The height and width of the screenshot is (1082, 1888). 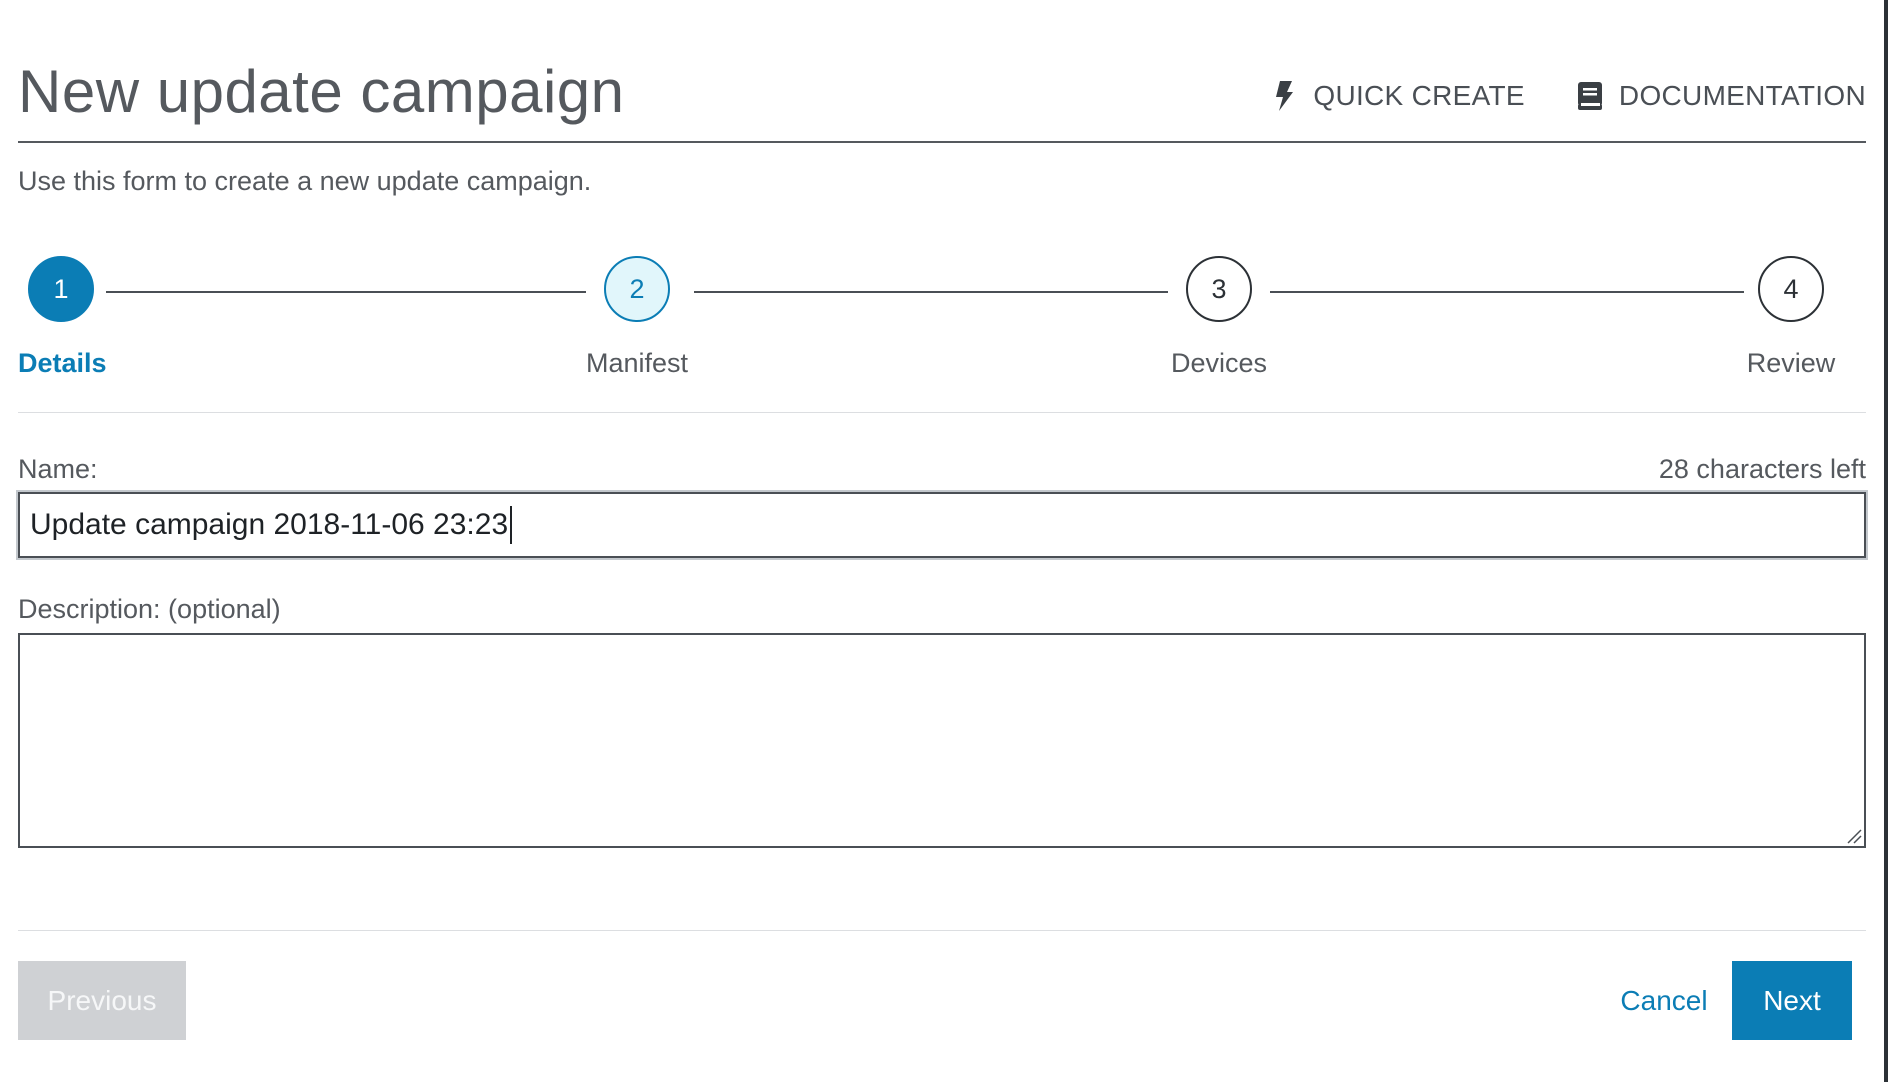 What do you see at coordinates (1762, 469) in the screenshot?
I see `name-char-counter: 28 characters left` at bounding box center [1762, 469].